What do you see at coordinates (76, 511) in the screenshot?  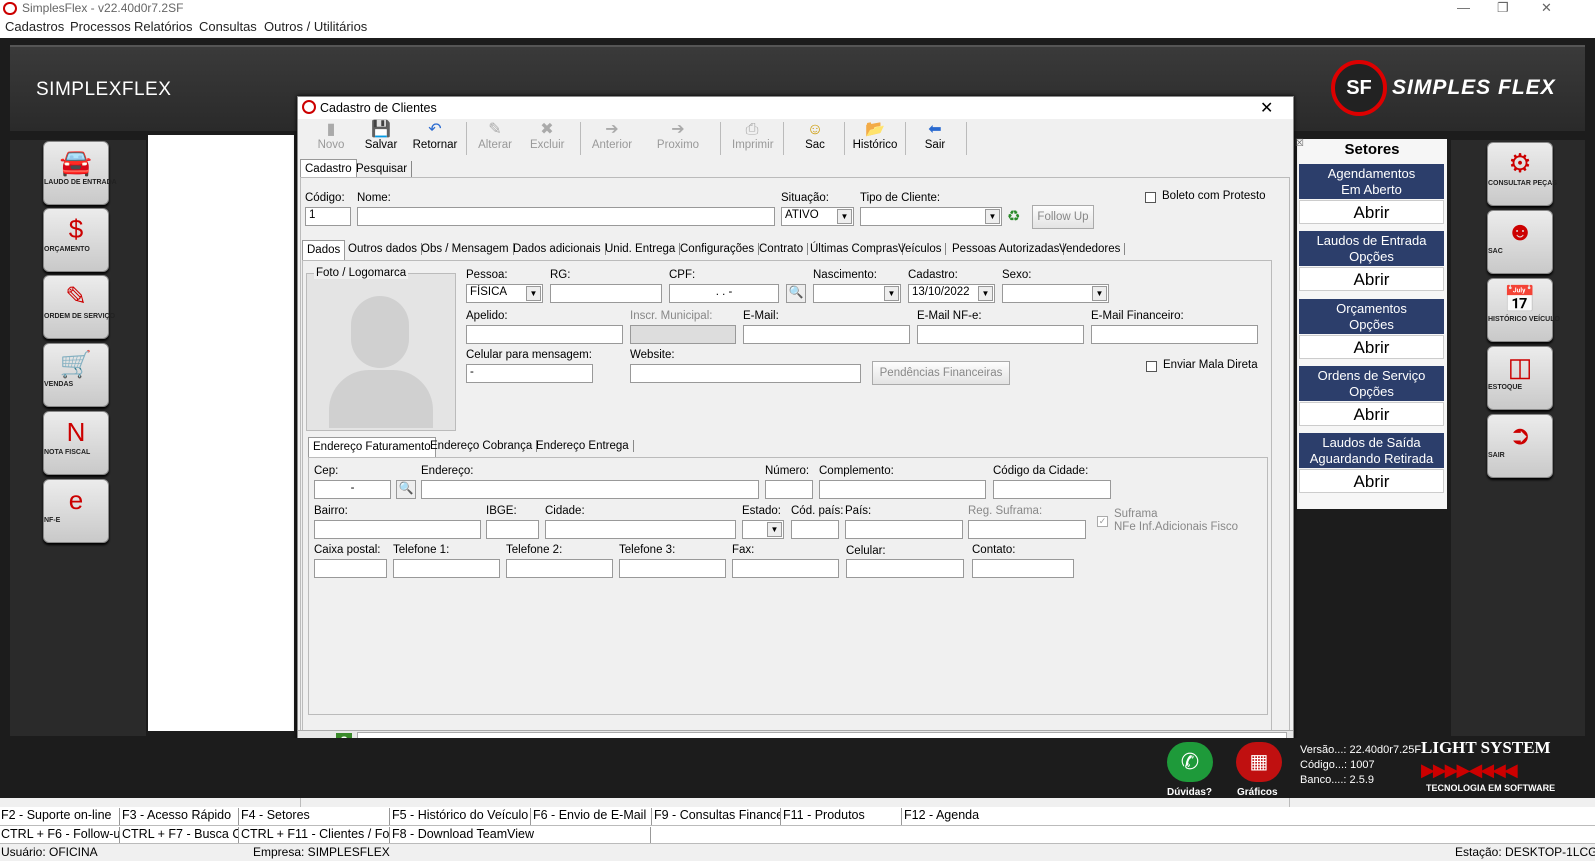 I see `nfe-button: e NF-E` at bounding box center [76, 511].